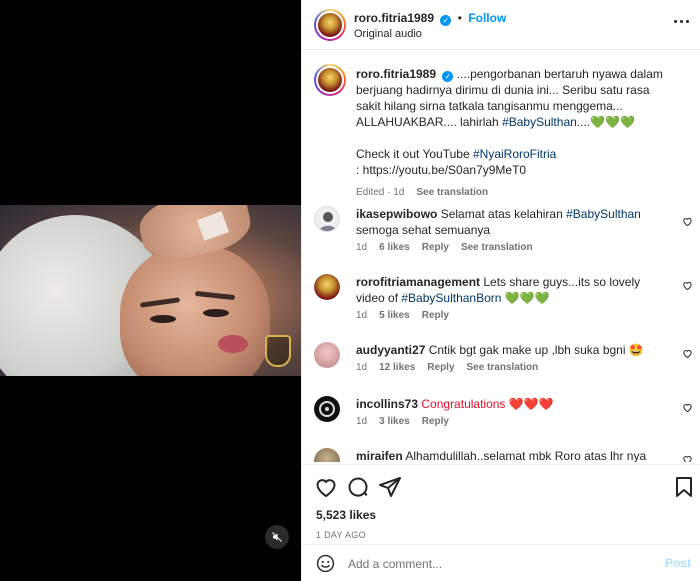  I want to click on emoji-icon, so click(325, 563).